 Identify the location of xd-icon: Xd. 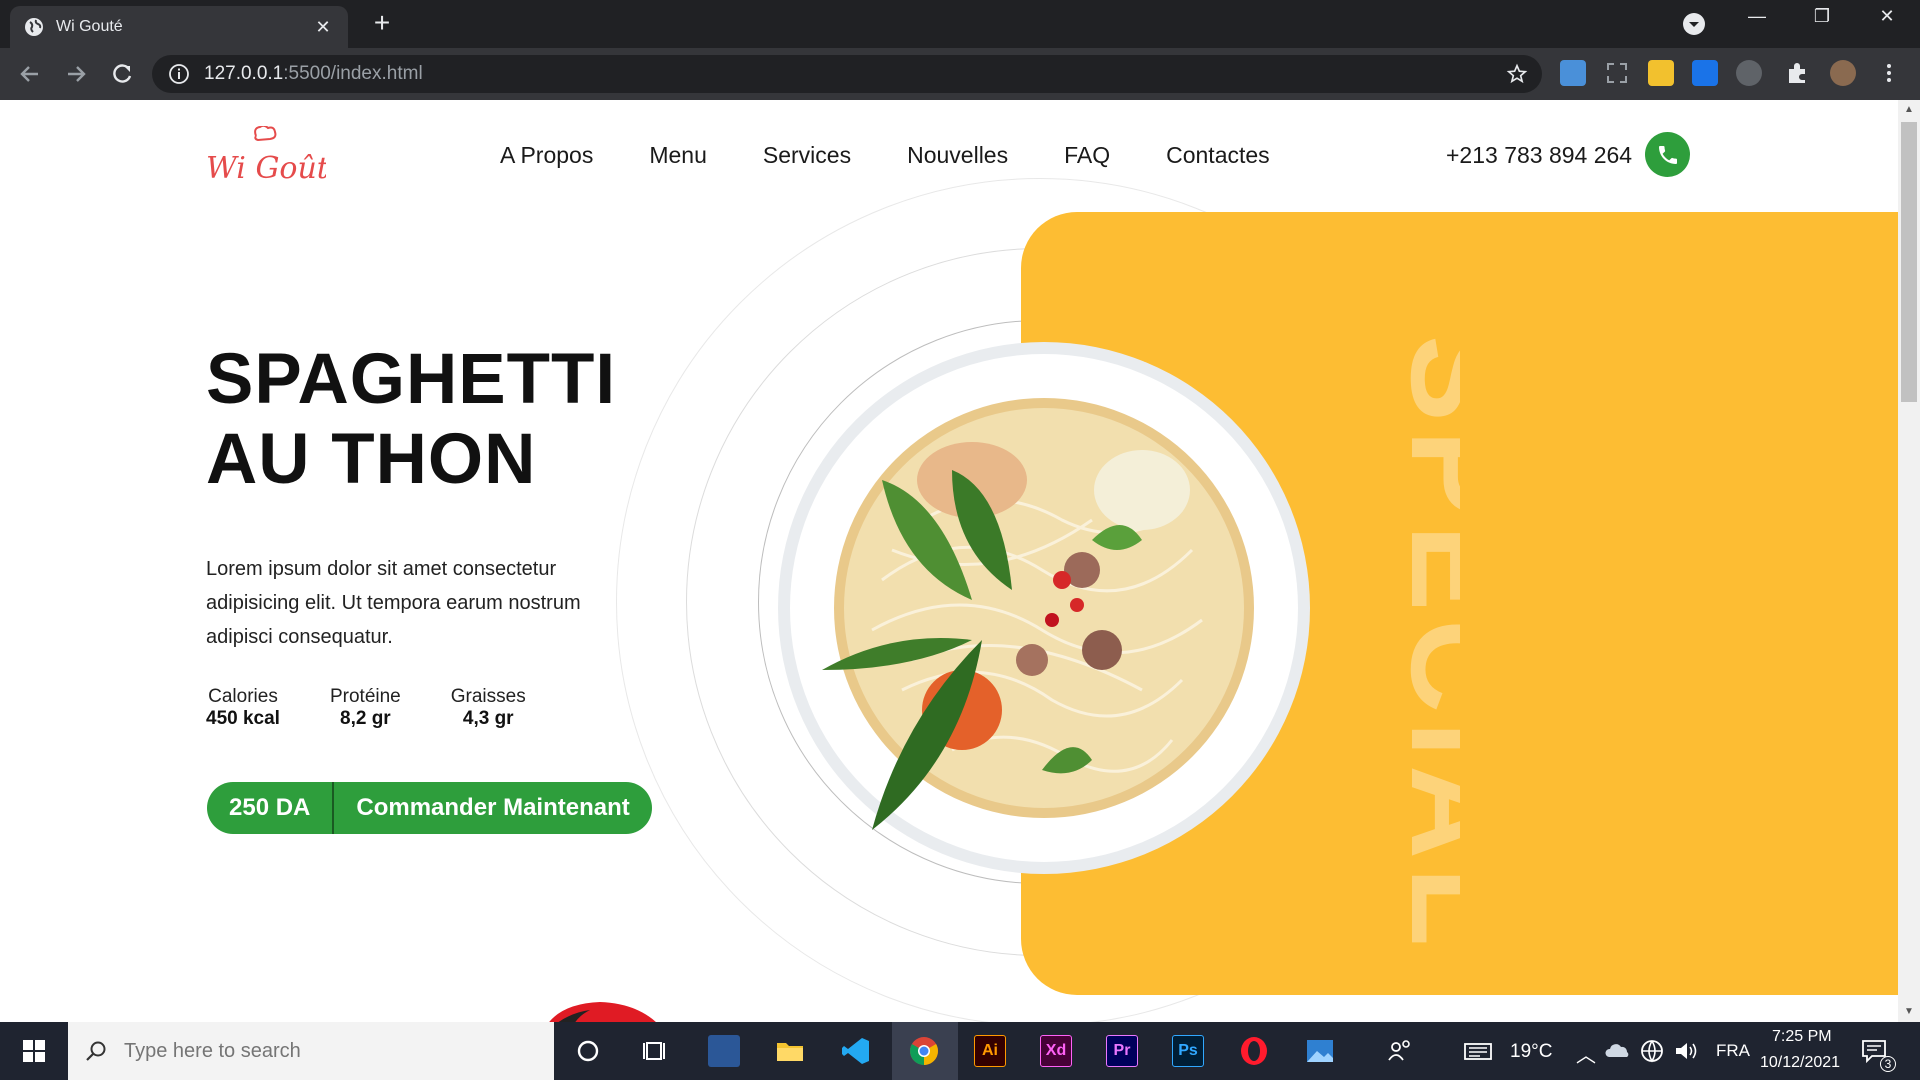
(1056, 1051).